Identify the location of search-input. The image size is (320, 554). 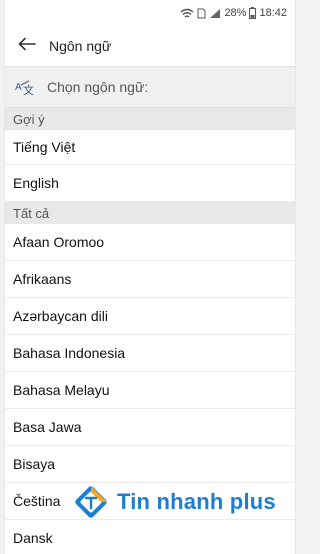
(162, 87).